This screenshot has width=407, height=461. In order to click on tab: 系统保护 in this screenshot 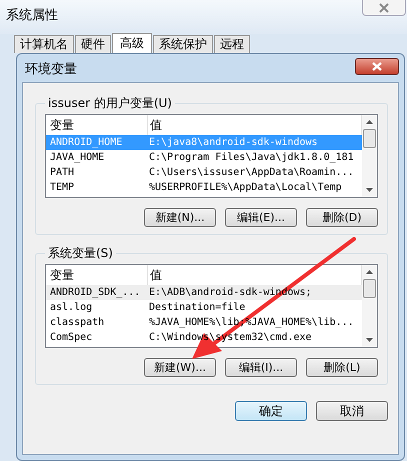, I will do `click(183, 44)`.